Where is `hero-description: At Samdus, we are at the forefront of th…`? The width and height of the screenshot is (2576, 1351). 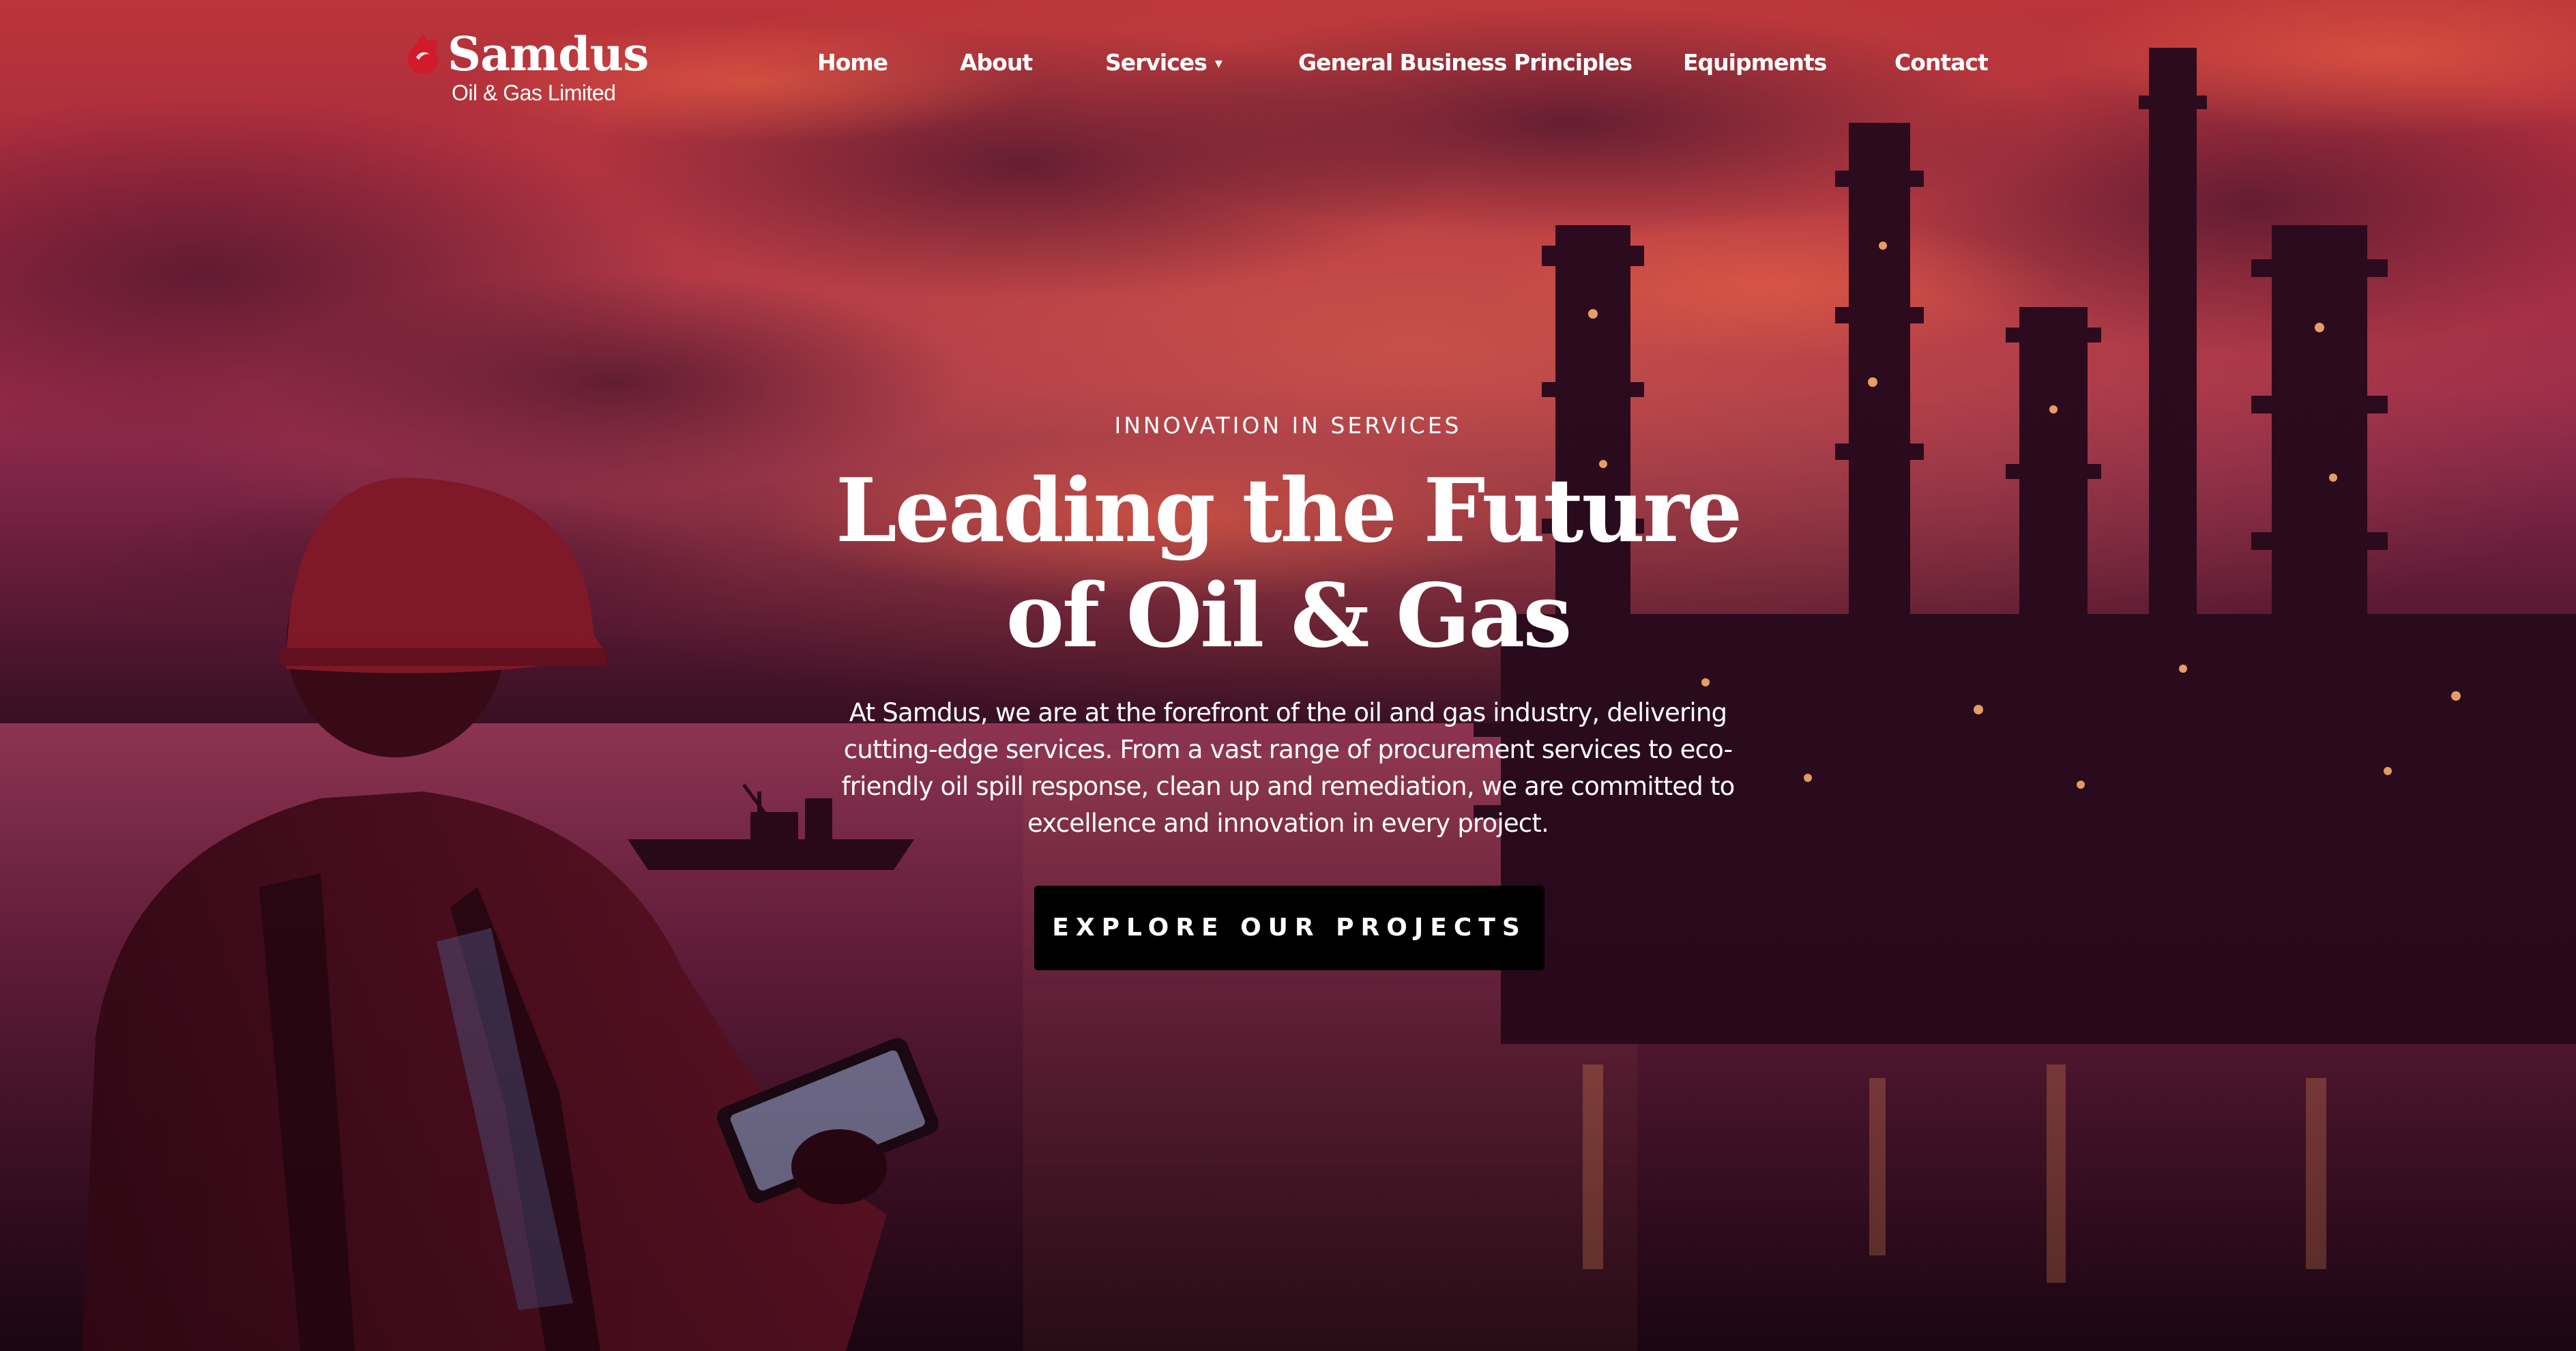
hero-description: At Samdus, we are at the forefront of th… is located at coordinates (1288, 768).